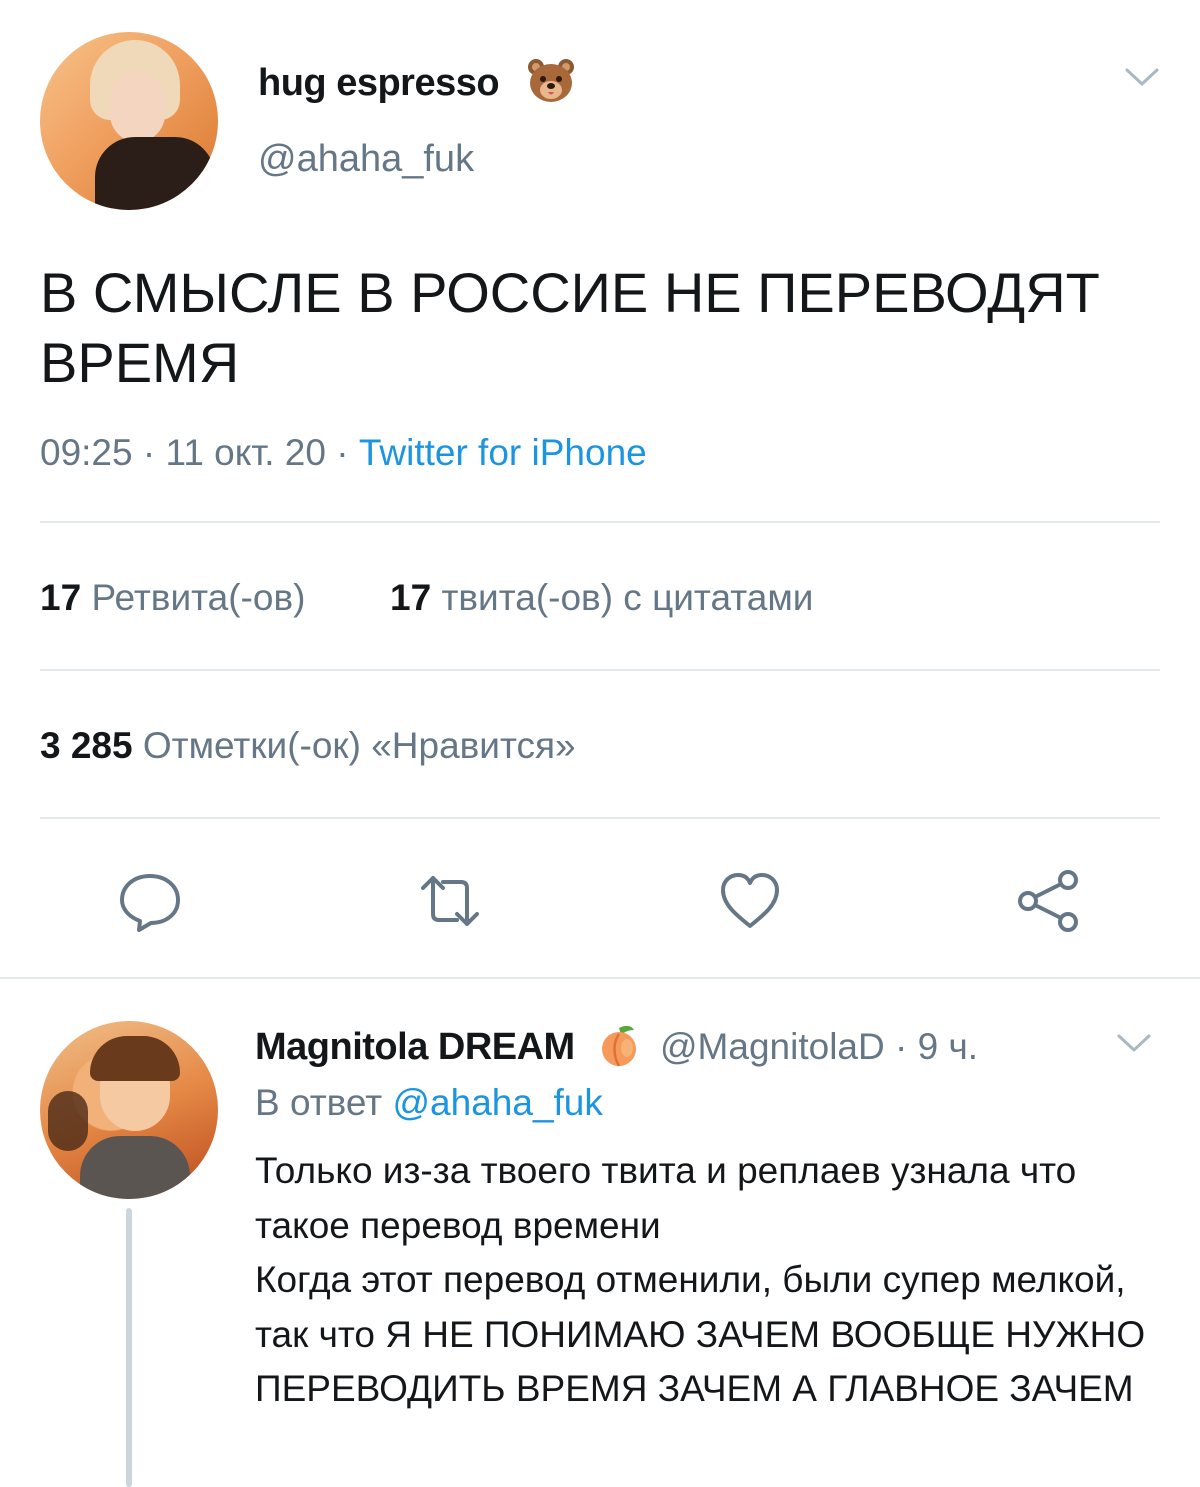 This screenshot has height=1487, width=1200. Describe the element at coordinates (61, 597) in the screenshot. I see `retweets-count: 17` at that location.